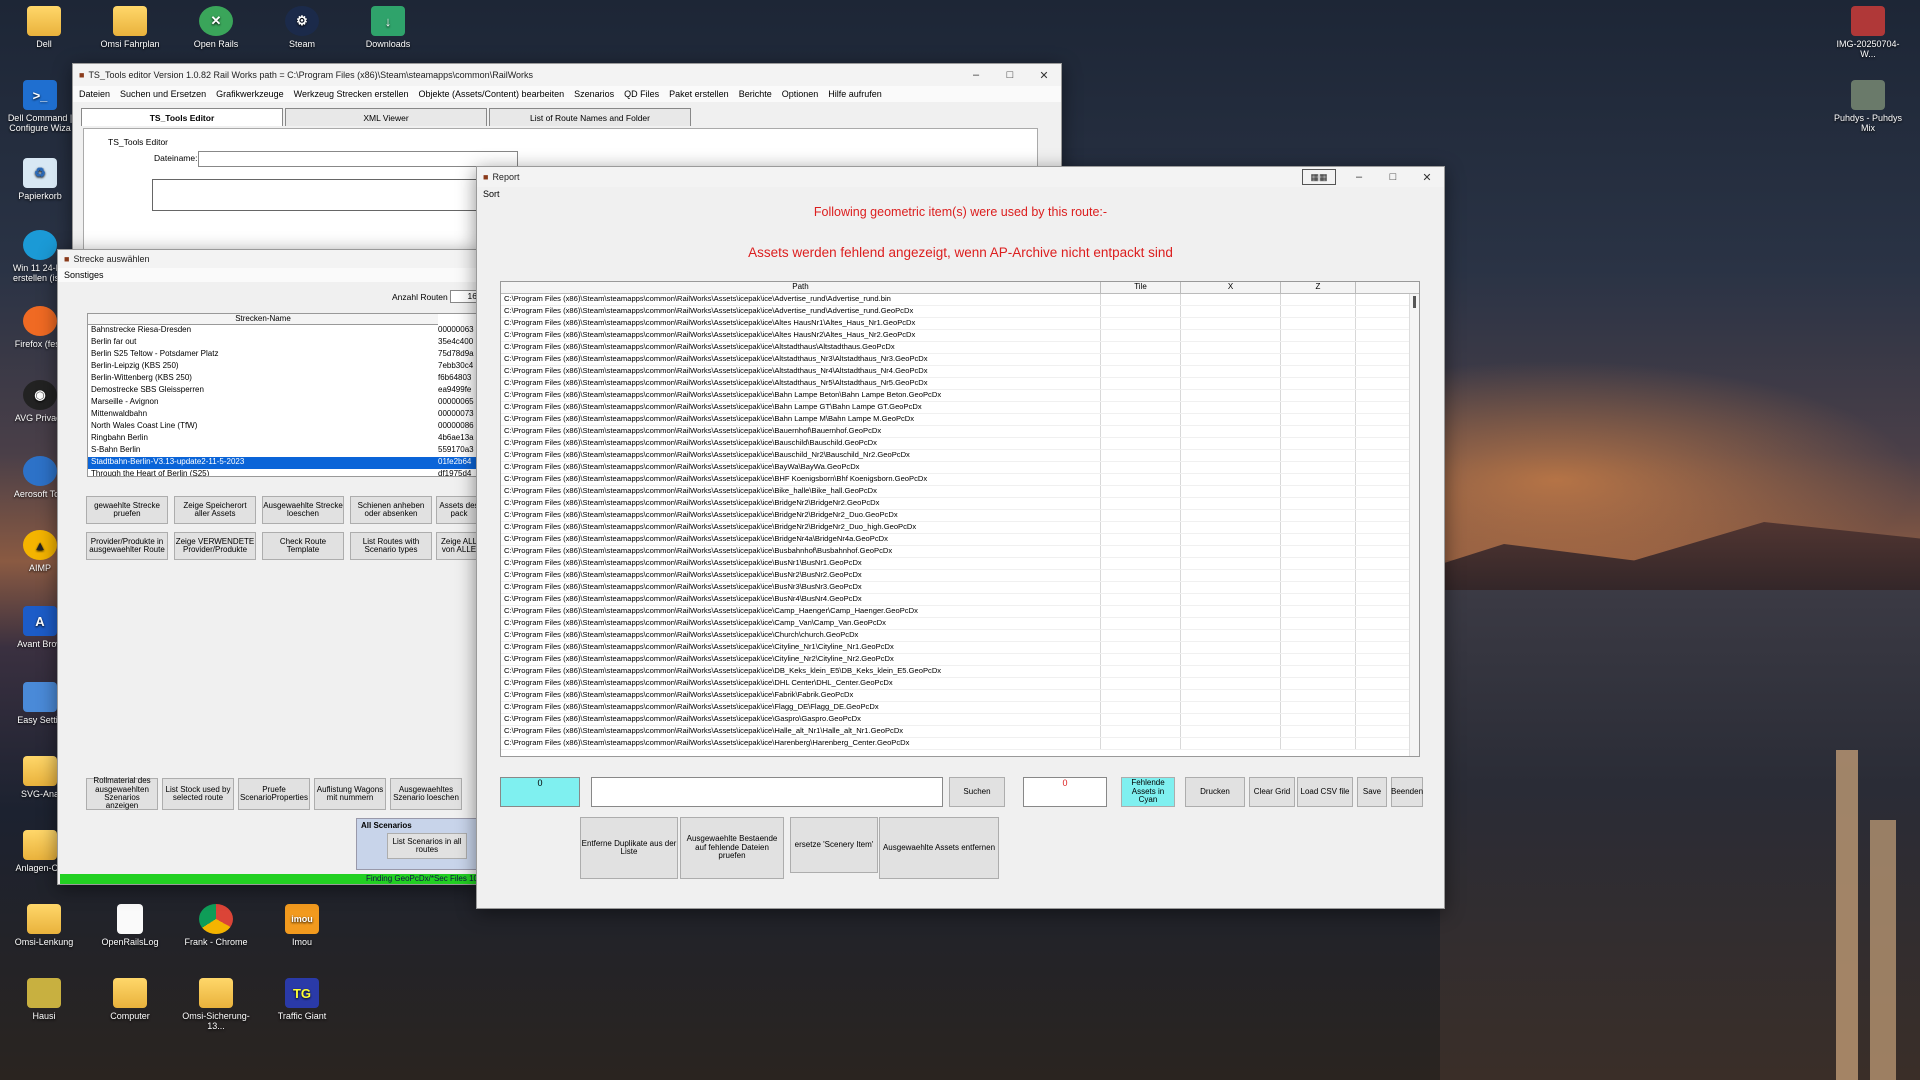  I want to click on remove-selected-assets-button: Ausgewaehlte Assets entfernen, so click(939, 848).